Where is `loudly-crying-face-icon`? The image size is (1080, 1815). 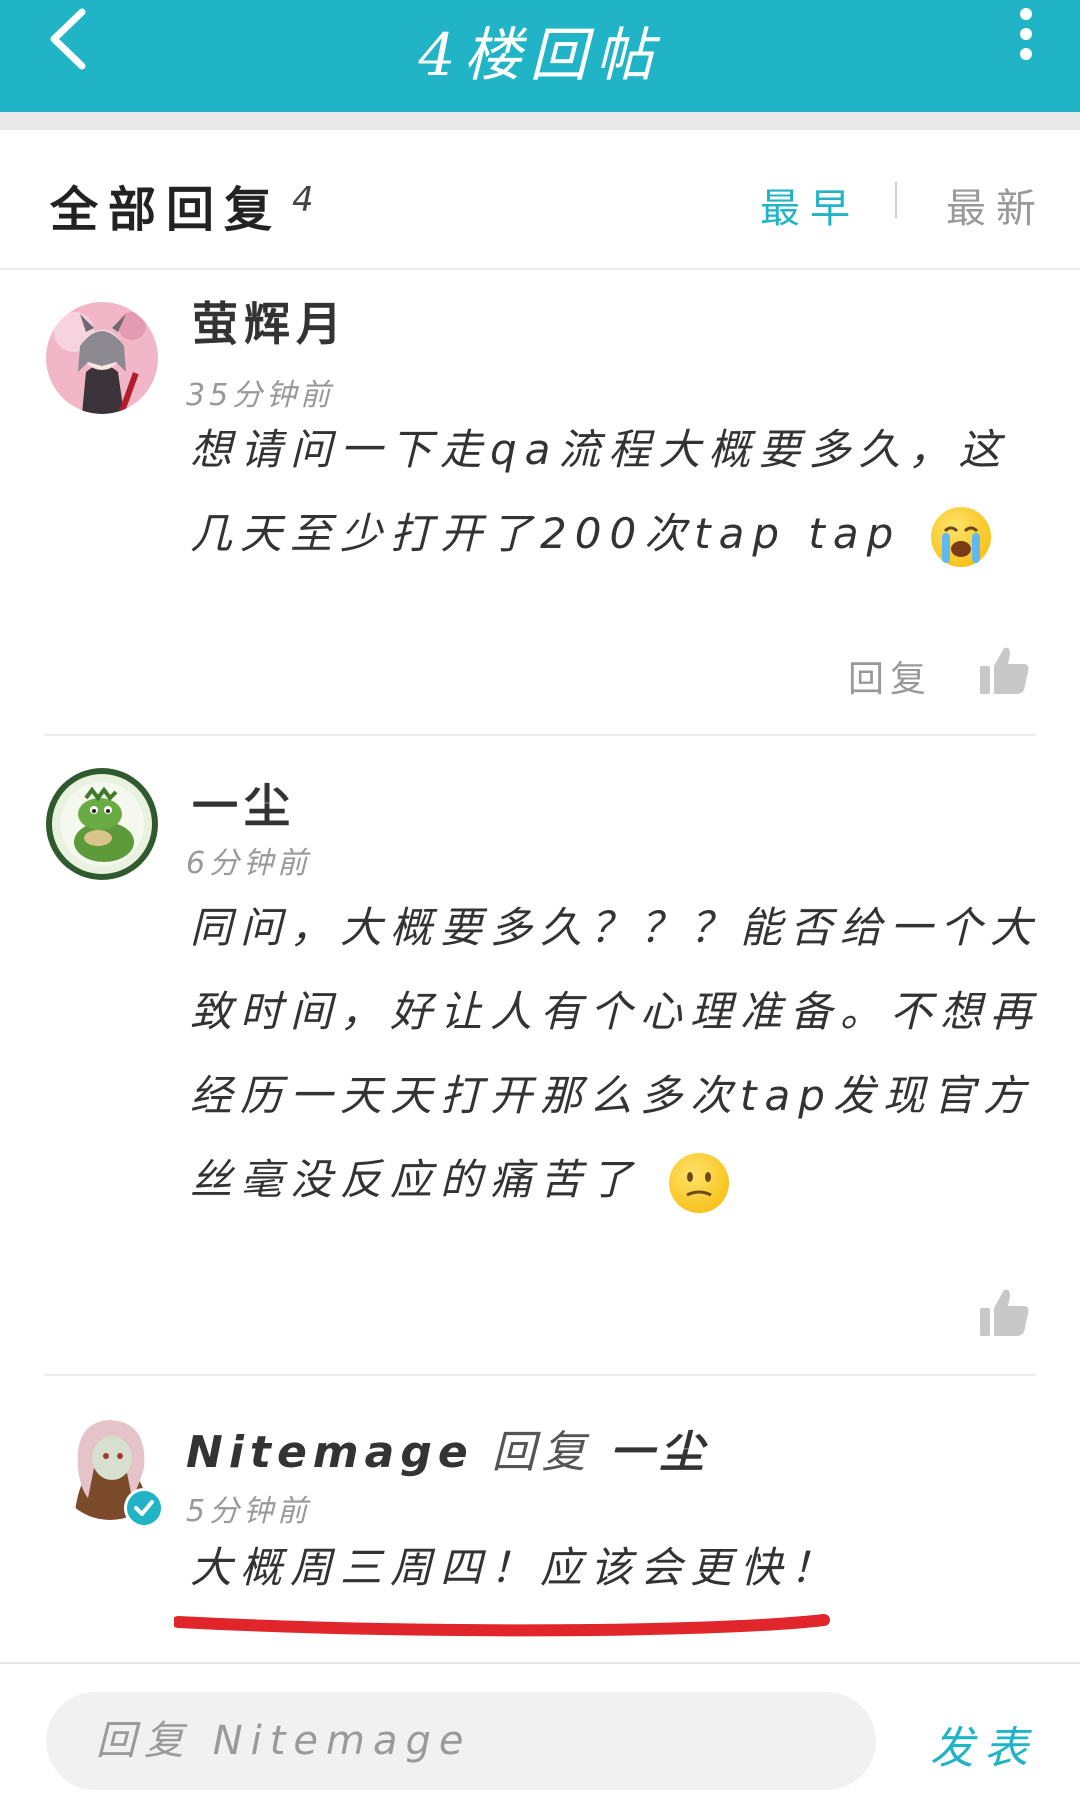 loudly-crying-face-icon is located at coordinates (960, 536).